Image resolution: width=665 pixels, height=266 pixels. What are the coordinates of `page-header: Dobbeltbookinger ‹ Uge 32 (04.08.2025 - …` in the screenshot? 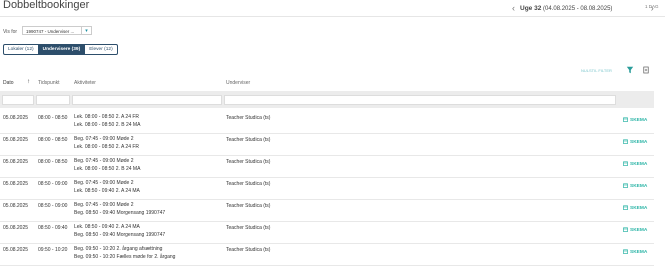 It's located at (332, 8).